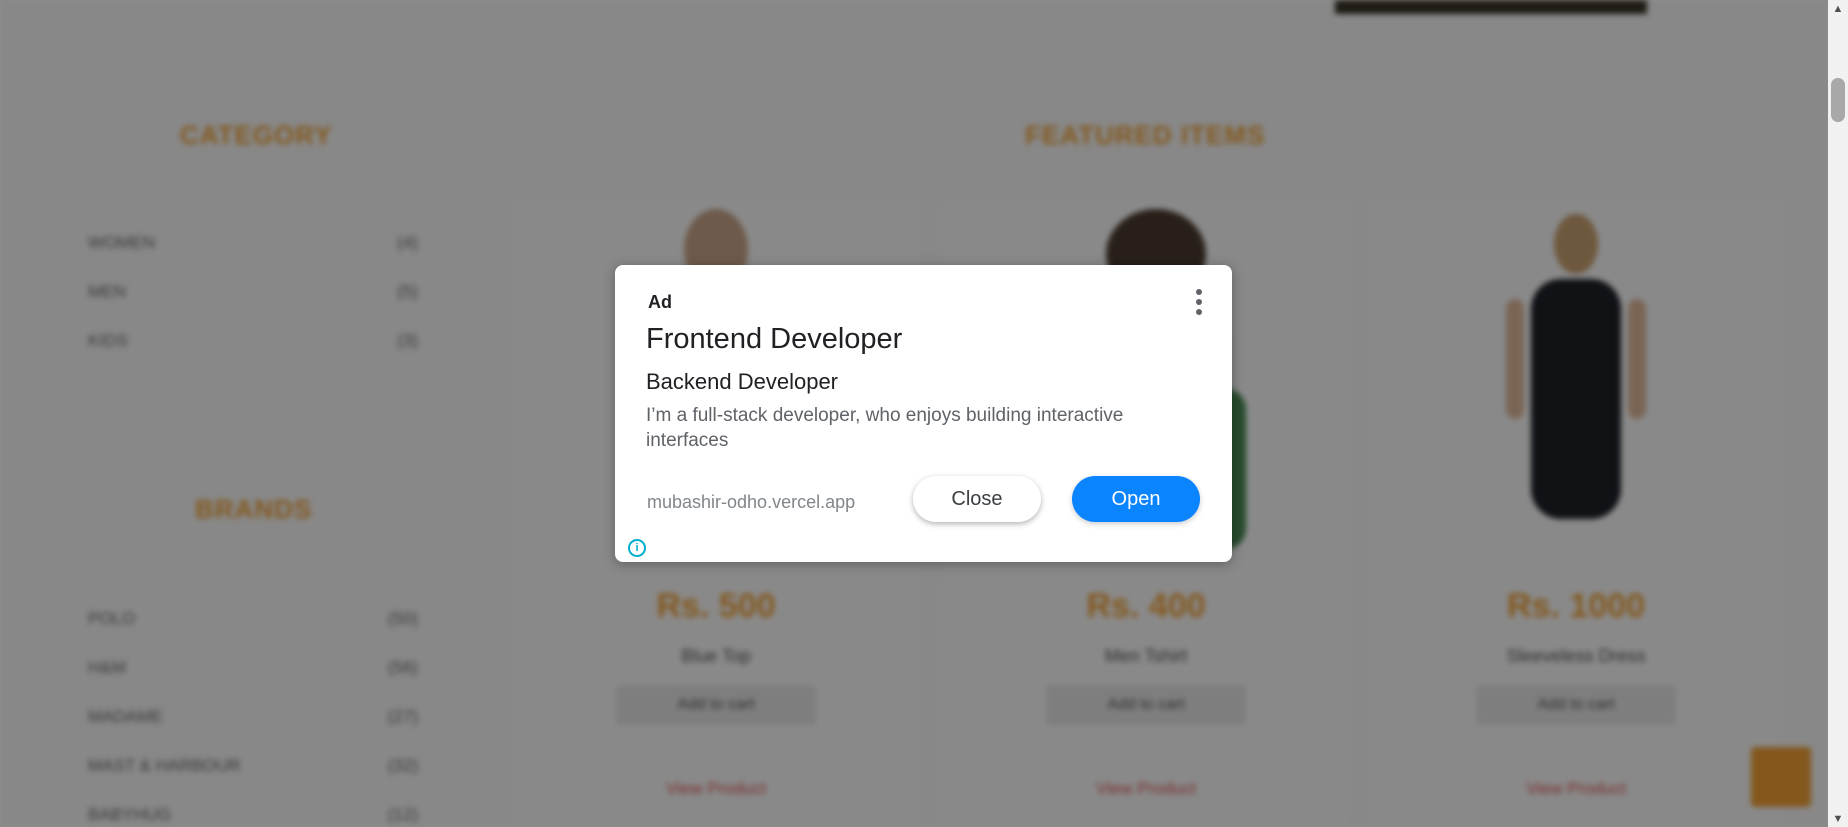  What do you see at coordinates (977, 499) in the screenshot?
I see `close-button: Close` at bounding box center [977, 499].